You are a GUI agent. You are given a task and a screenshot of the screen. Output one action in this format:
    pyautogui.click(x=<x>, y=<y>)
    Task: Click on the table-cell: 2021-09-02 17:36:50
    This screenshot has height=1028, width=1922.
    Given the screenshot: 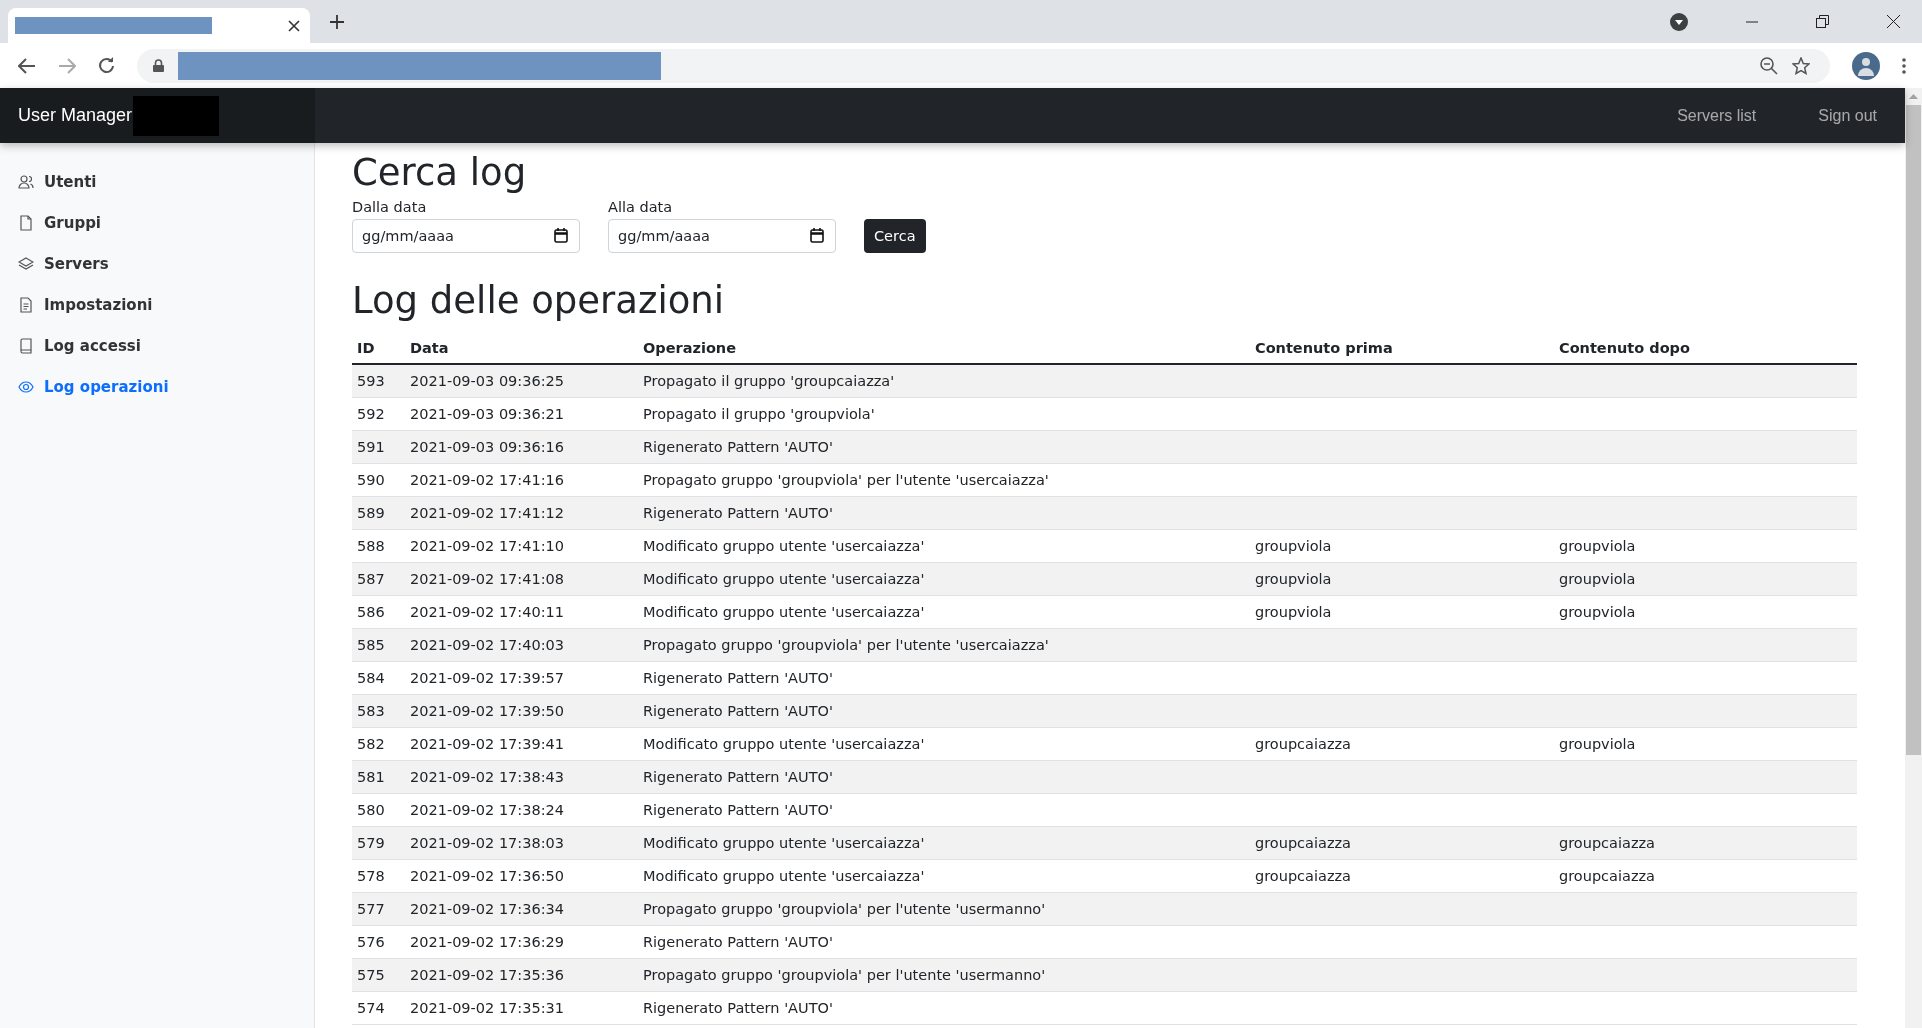 What is the action you would take?
    pyautogui.click(x=487, y=876)
    